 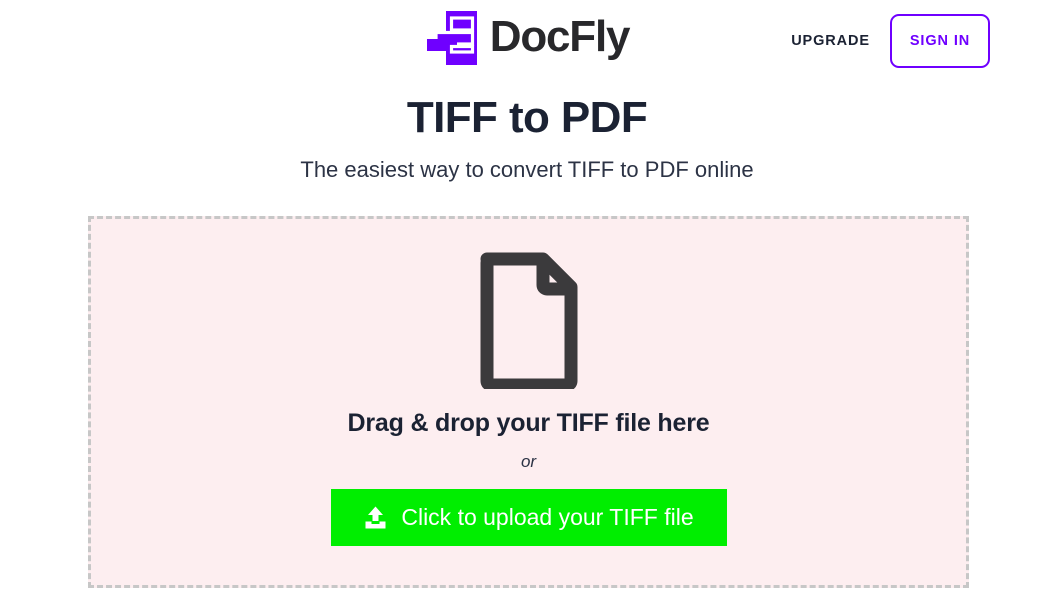 I want to click on document-page-icon, so click(x=528, y=320).